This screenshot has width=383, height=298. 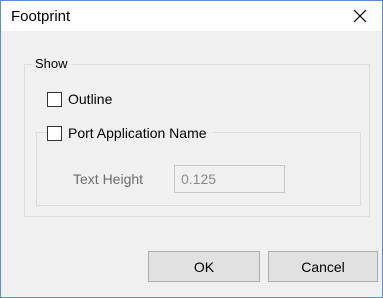 I want to click on close-button, so click(x=360, y=16).